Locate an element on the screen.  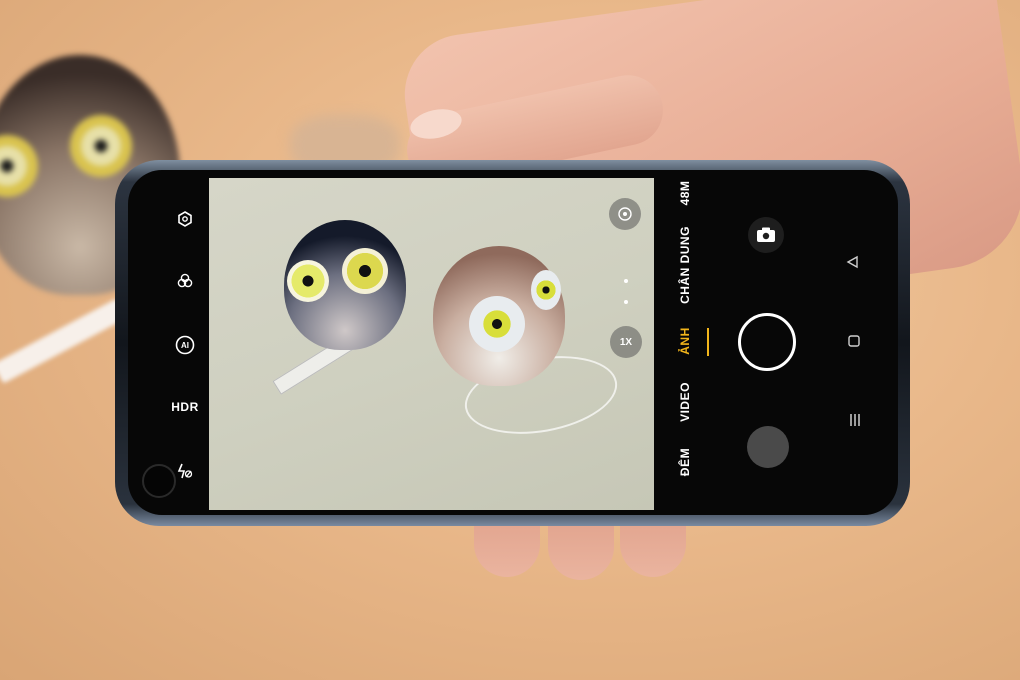
ai-toggle-button: AI is located at coordinates (185, 345).